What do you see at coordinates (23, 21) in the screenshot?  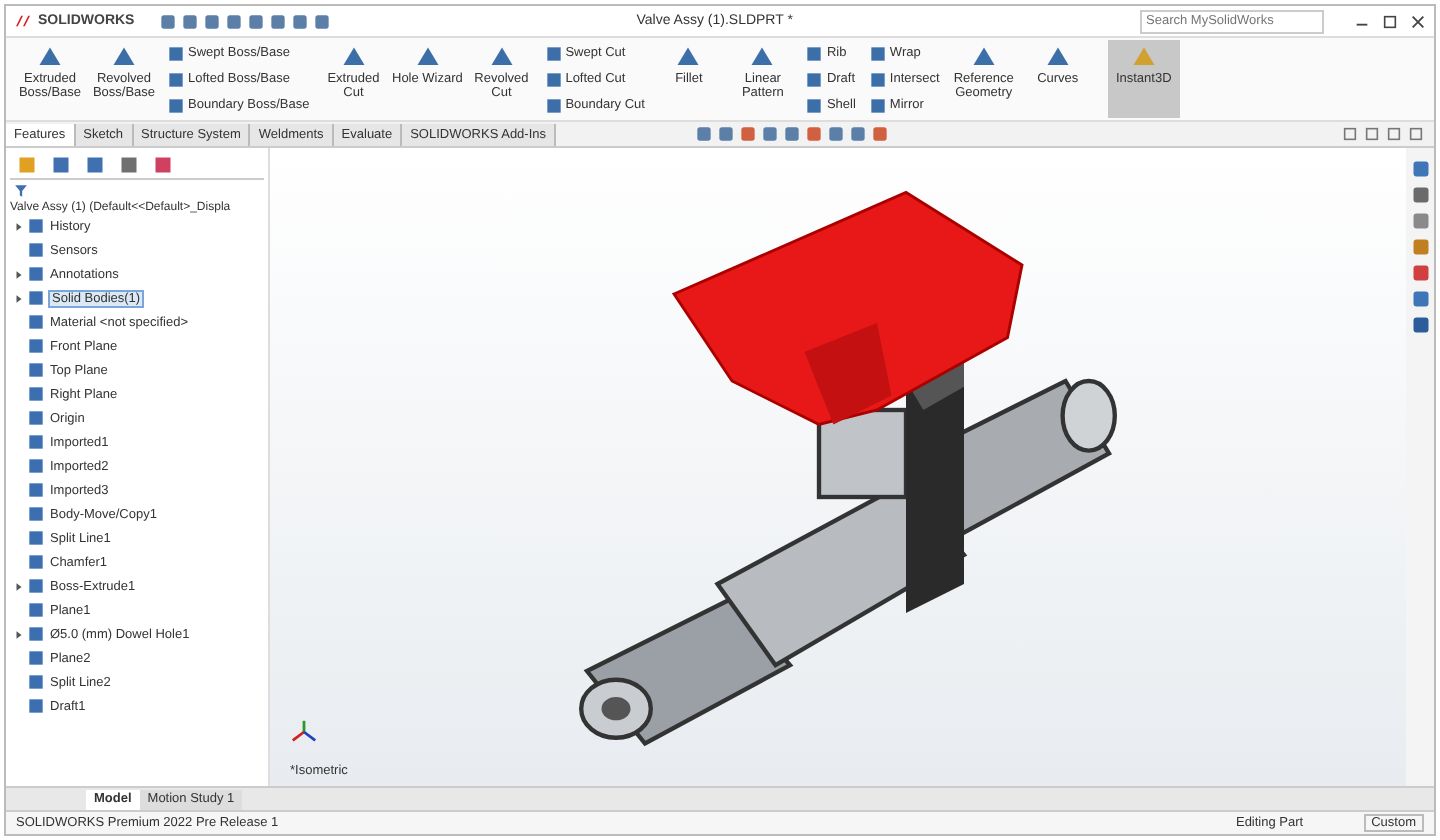 I see `logo-icon` at bounding box center [23, 21].